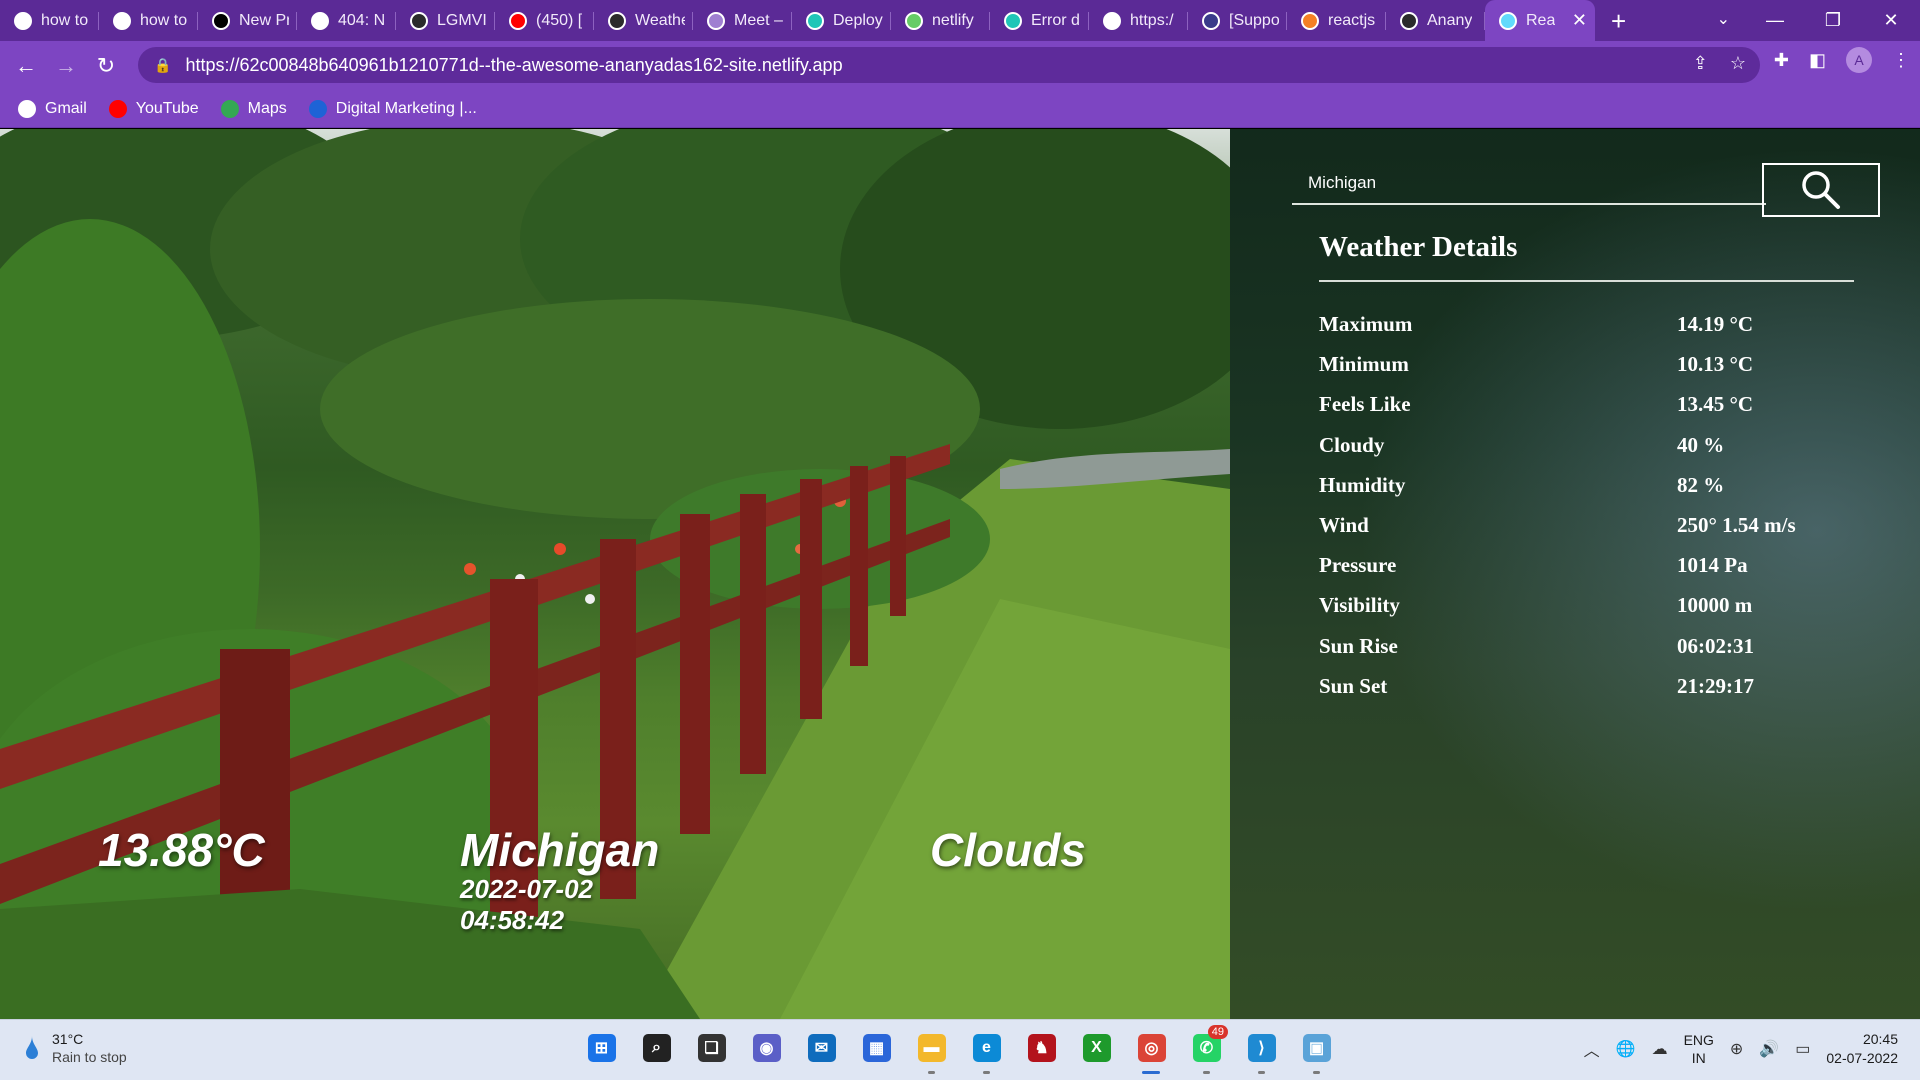  What do you see at coordinates (1618, 21) in the screenshot?
I see `new-tab-button: +` at bounding box center [1618, 21].